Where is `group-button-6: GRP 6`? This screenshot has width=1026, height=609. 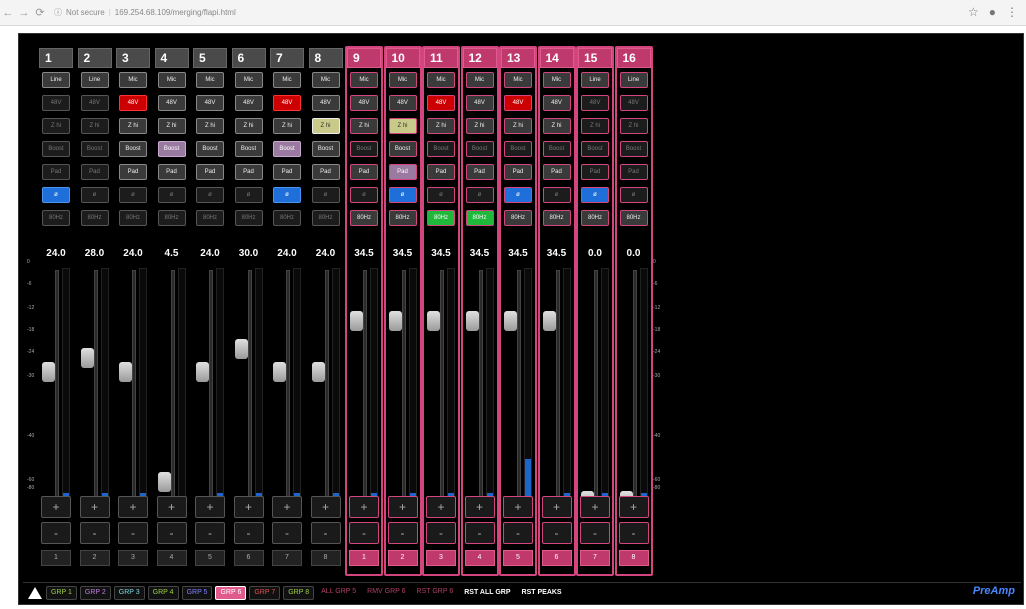 group-button-6: GRP 6 is located at coordinates (231, 592).